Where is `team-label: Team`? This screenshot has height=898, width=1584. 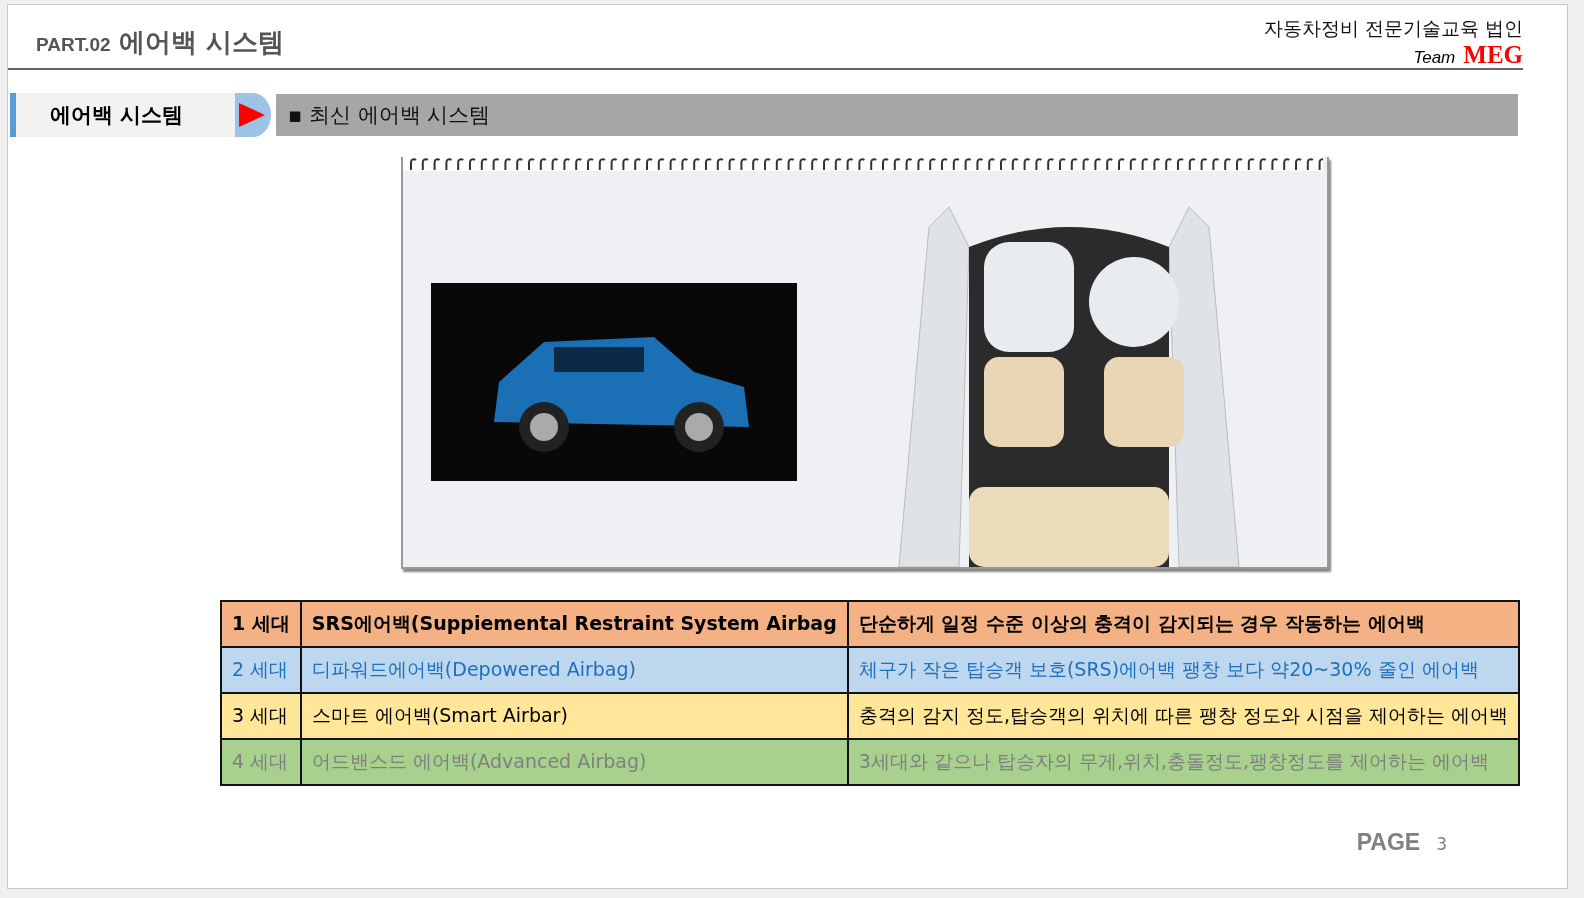 team-label: Team is located at coordinates (1434, 58).